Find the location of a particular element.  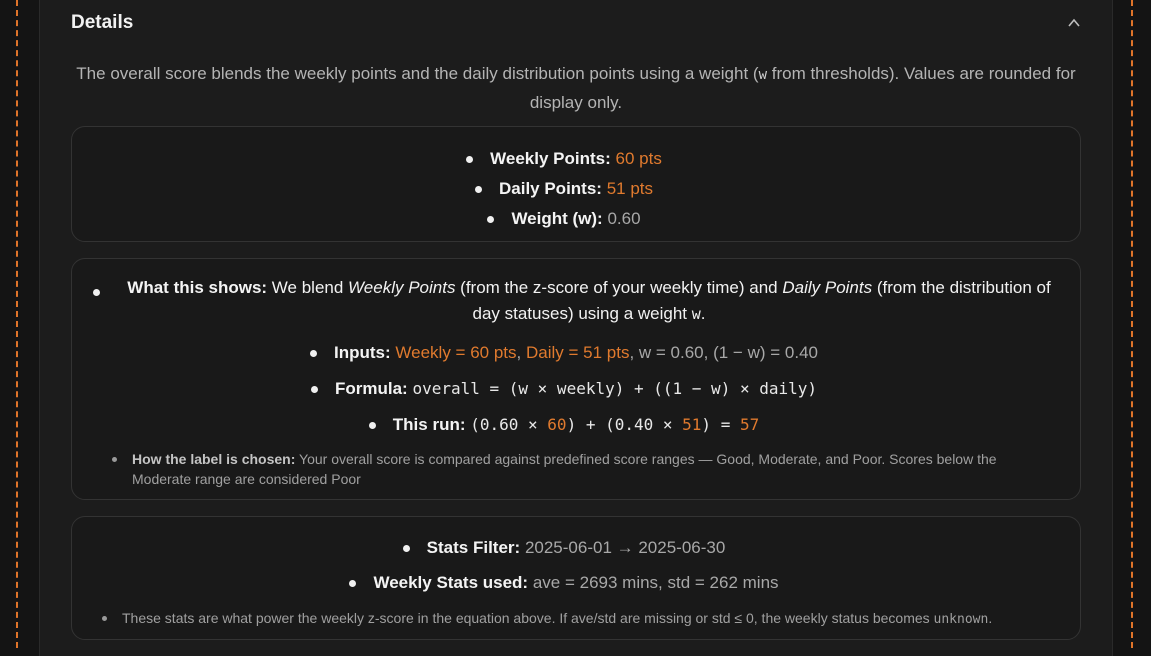

weekly-points-value: 60 pts is located at coordinates (638, 158).